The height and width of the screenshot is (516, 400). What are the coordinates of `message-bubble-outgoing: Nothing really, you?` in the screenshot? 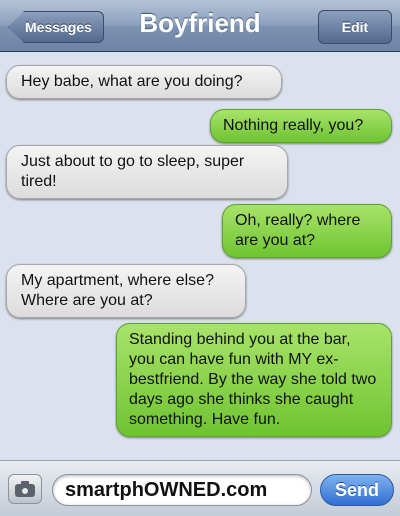 It's located at (301, 126).